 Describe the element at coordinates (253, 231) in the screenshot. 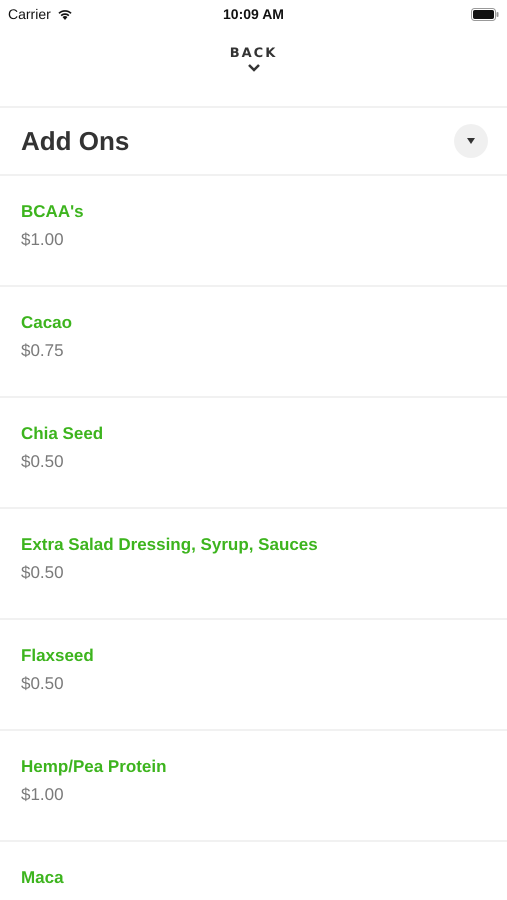

I see `add-on-item: BCAA's $1.00` at that location.